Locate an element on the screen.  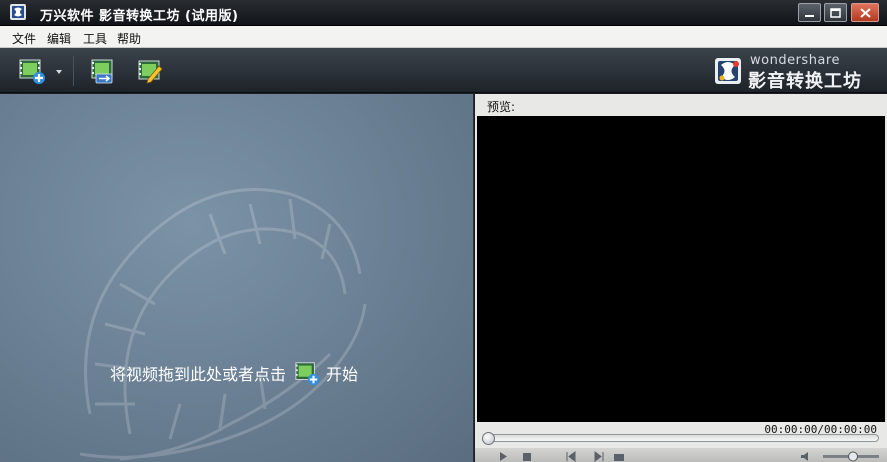
menu-edit: 编辑 is located at coordinates (59, 38).